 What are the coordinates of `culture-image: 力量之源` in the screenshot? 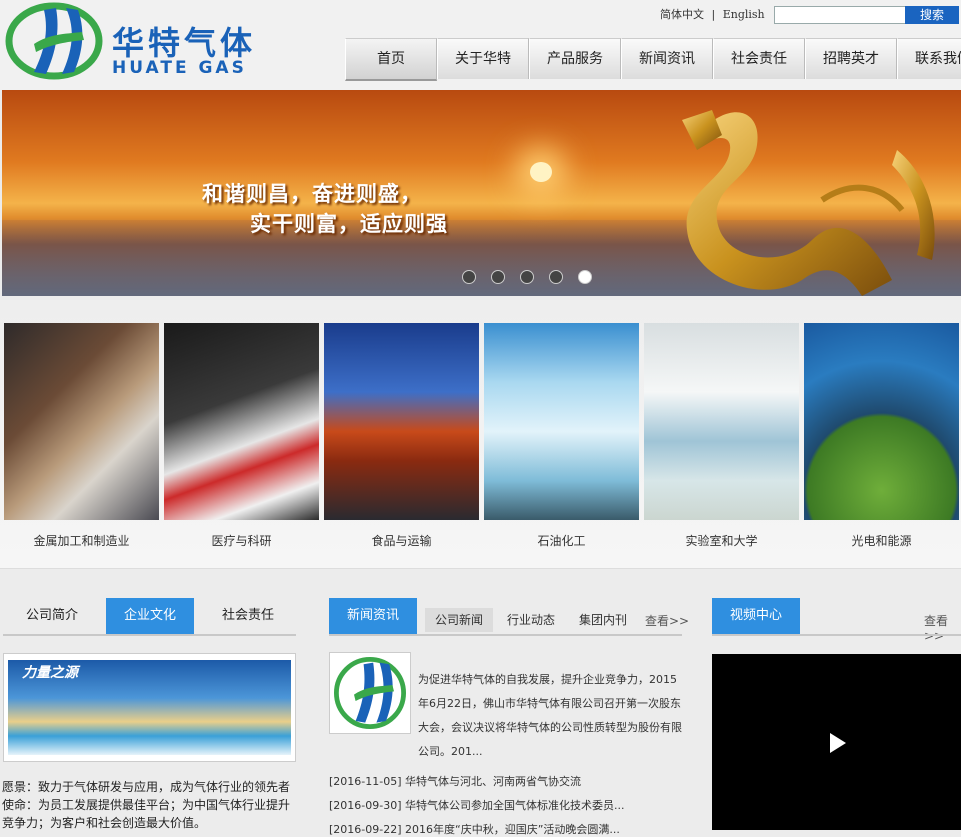 It's located at (149, 707).